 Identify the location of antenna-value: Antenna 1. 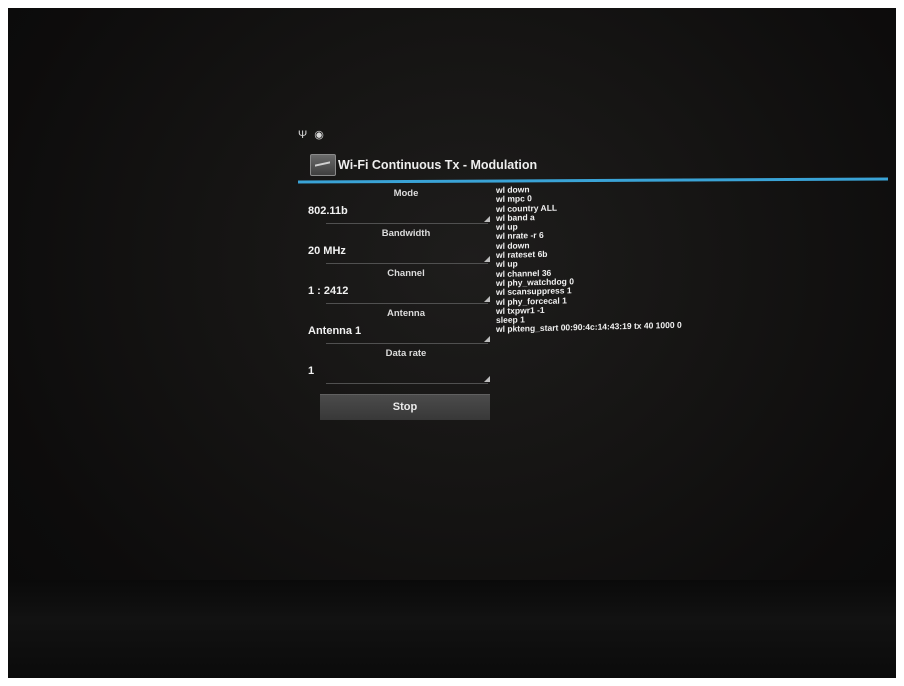
(335, 331).